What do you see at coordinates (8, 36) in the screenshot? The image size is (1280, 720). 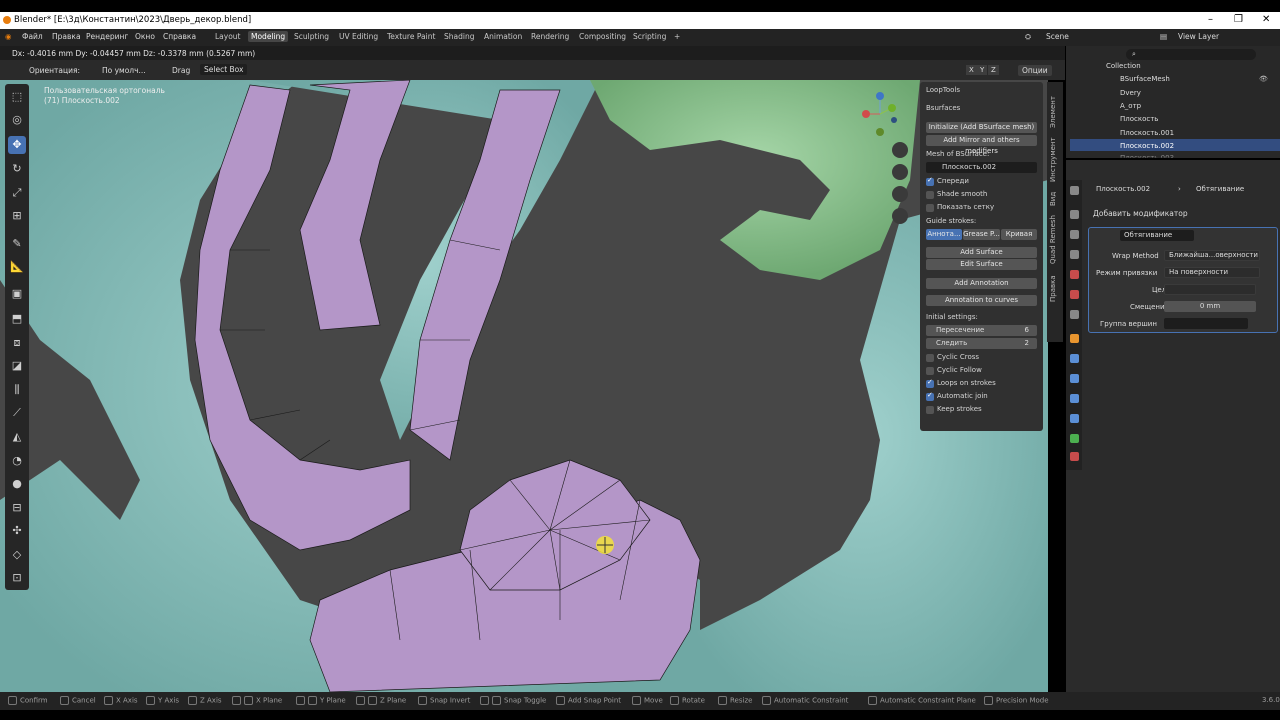 I see `blender-menu-icon: ◉` at bounding box center [8, 36].